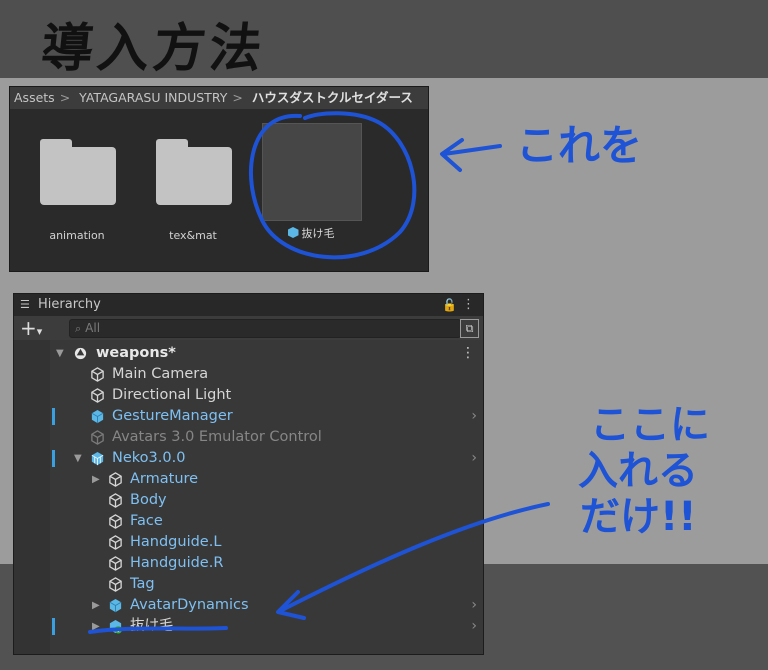 Image resolution: width=768 pixels, height=670 pixels. Describe the element at coordinates (158, 630) in the screenshot. I see `underline-highlight` at that location.